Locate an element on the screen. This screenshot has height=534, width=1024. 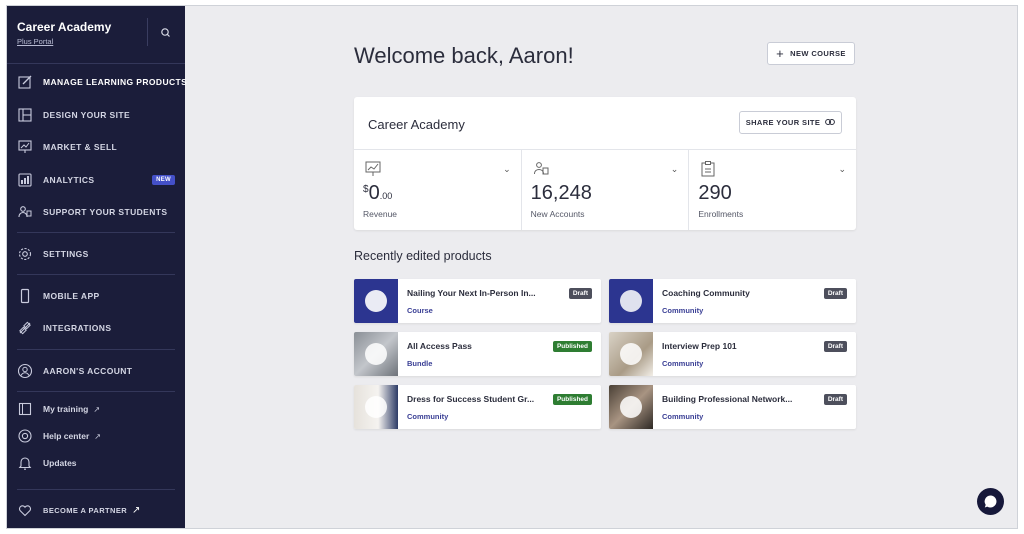
chat-button is located at coordinates (990, 501).